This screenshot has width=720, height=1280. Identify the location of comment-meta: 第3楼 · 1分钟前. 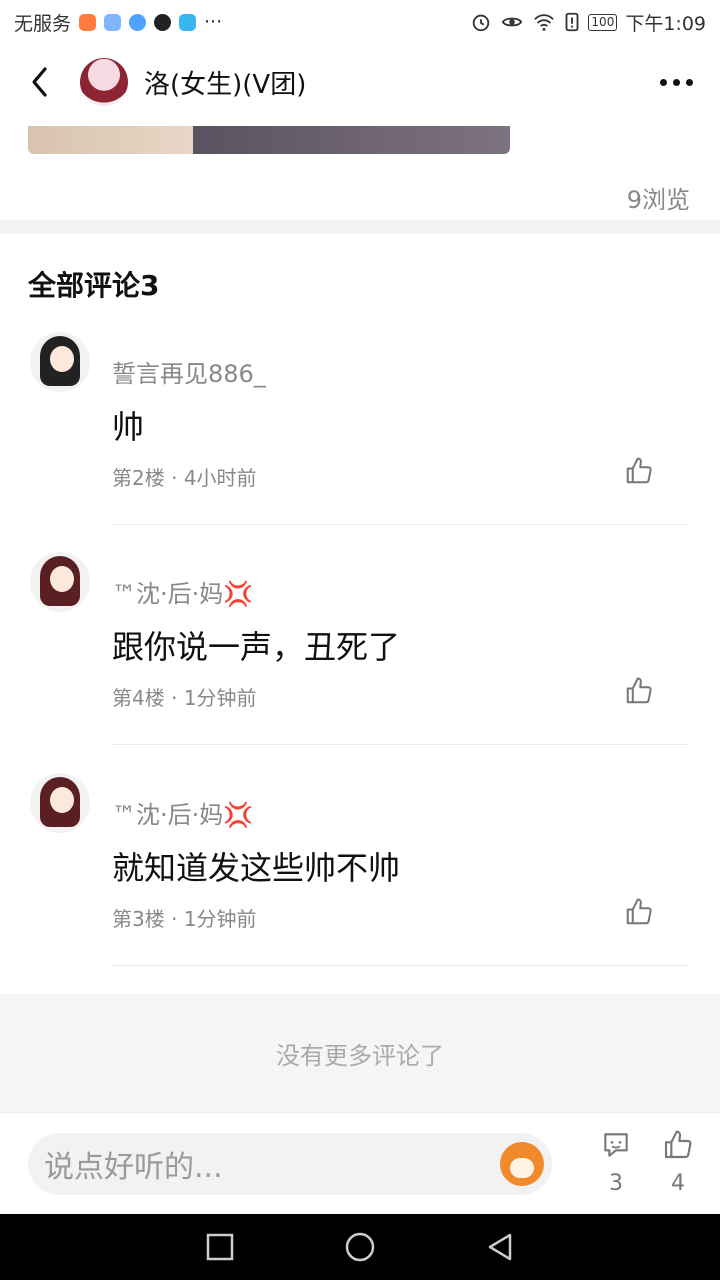
(184, 919).